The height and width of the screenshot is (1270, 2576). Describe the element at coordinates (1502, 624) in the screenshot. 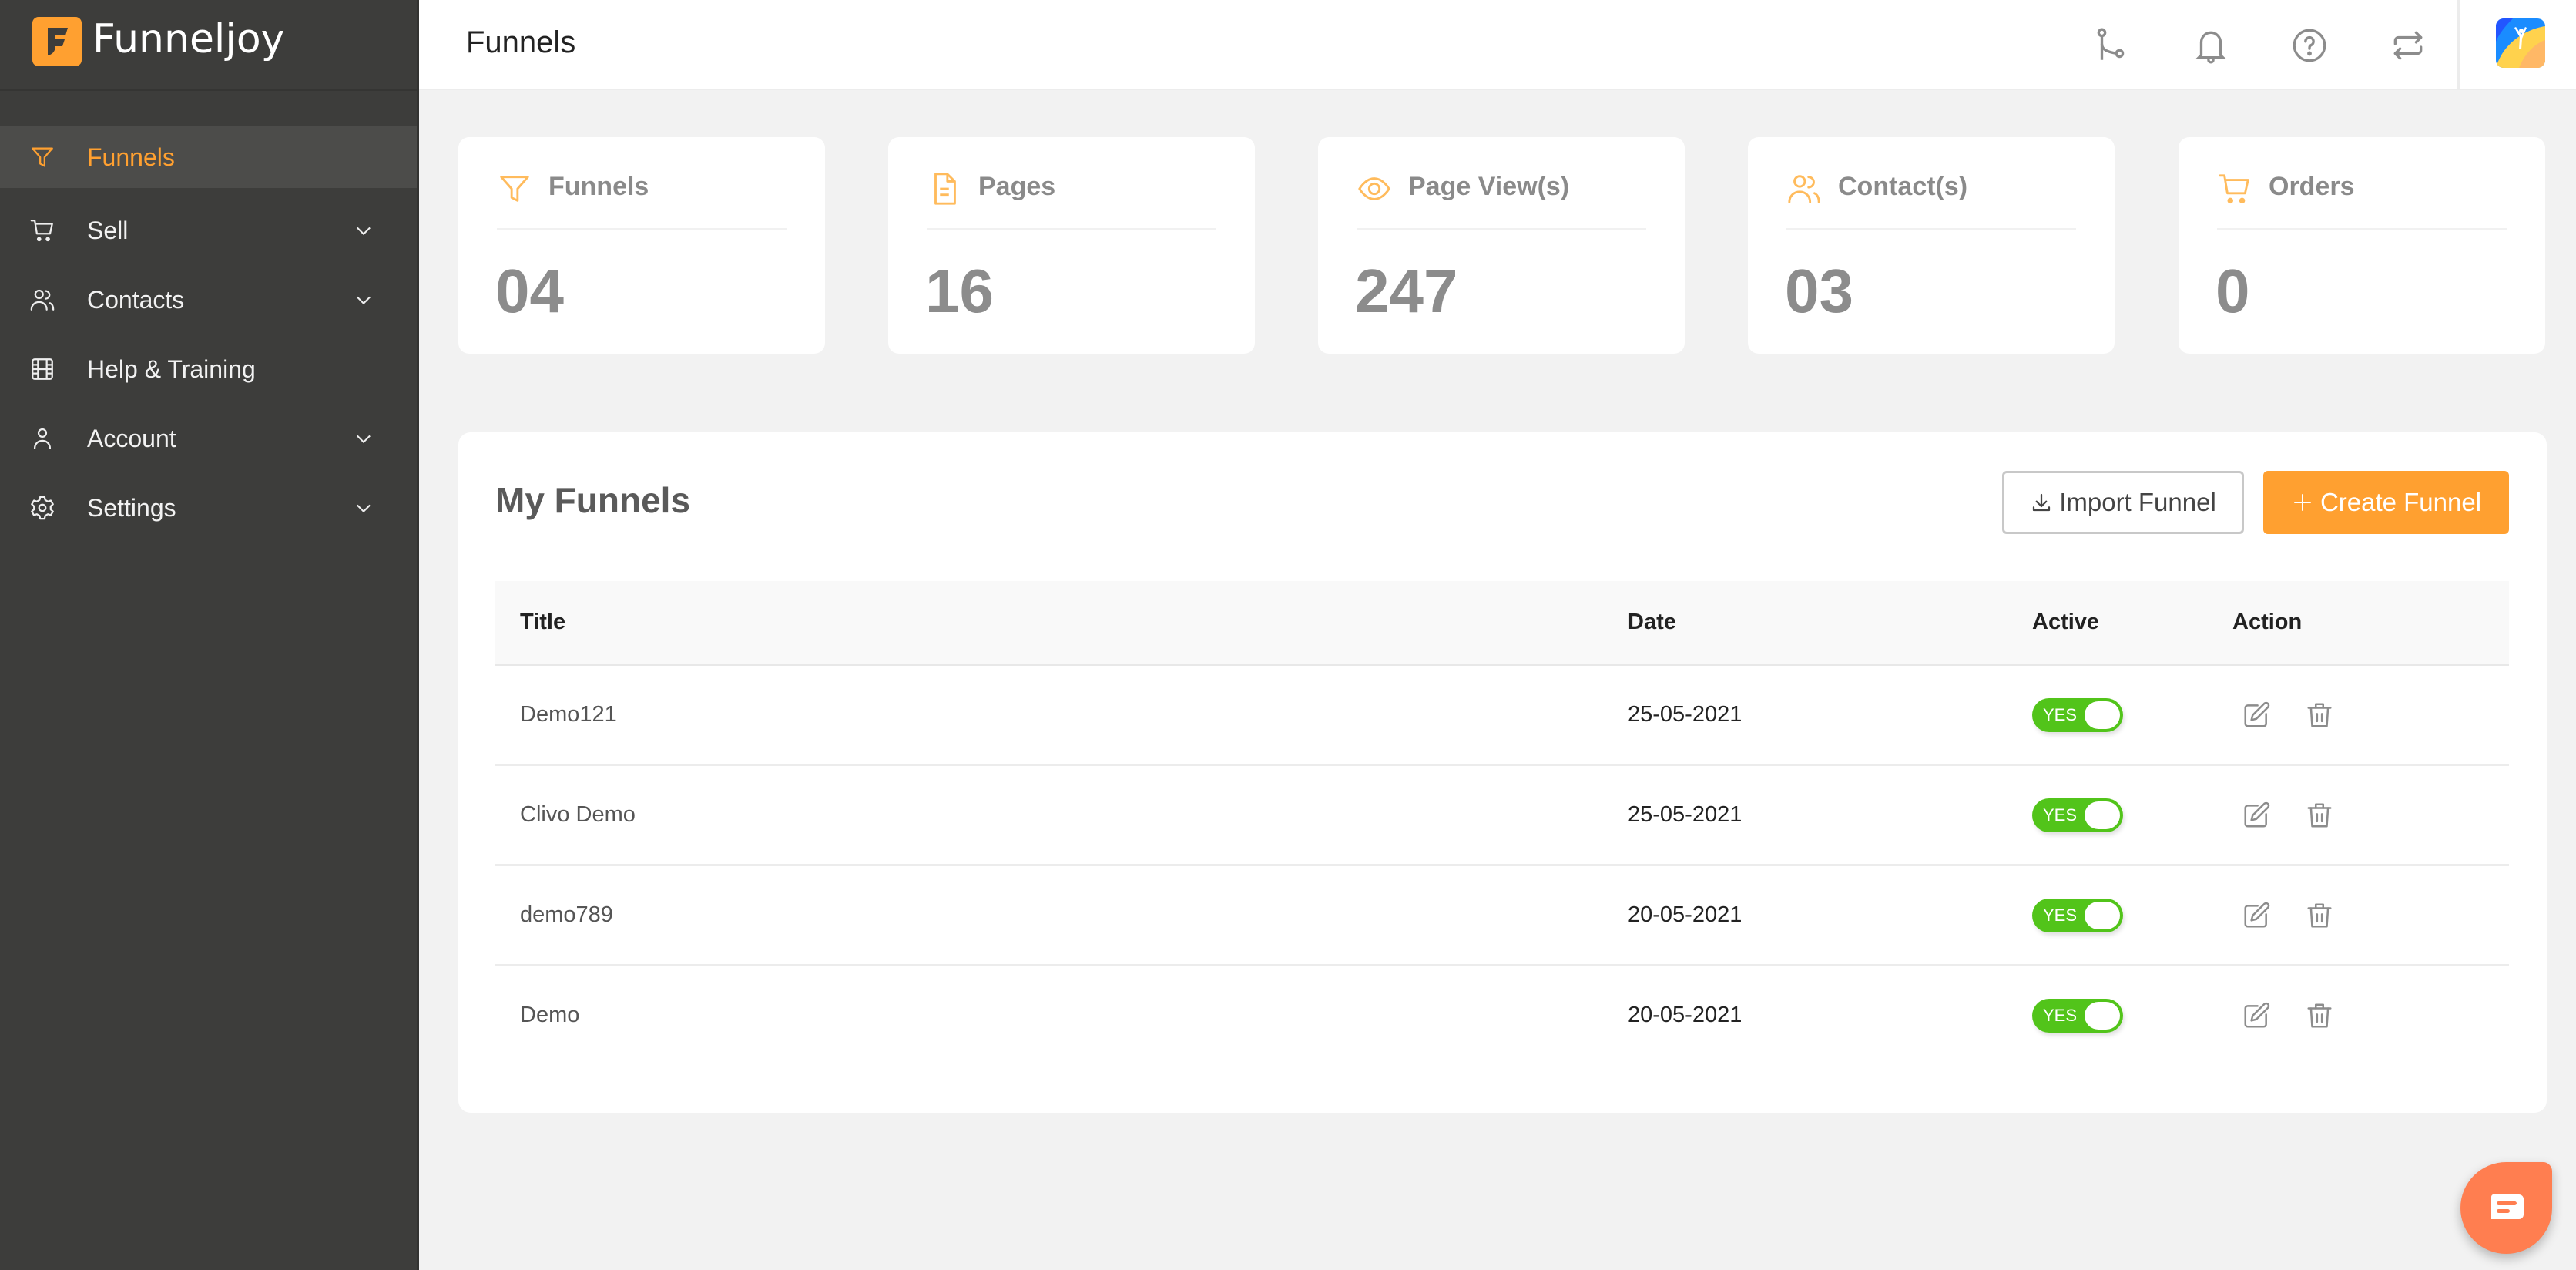

I see `table-header: Title Date Active Action` at that location.